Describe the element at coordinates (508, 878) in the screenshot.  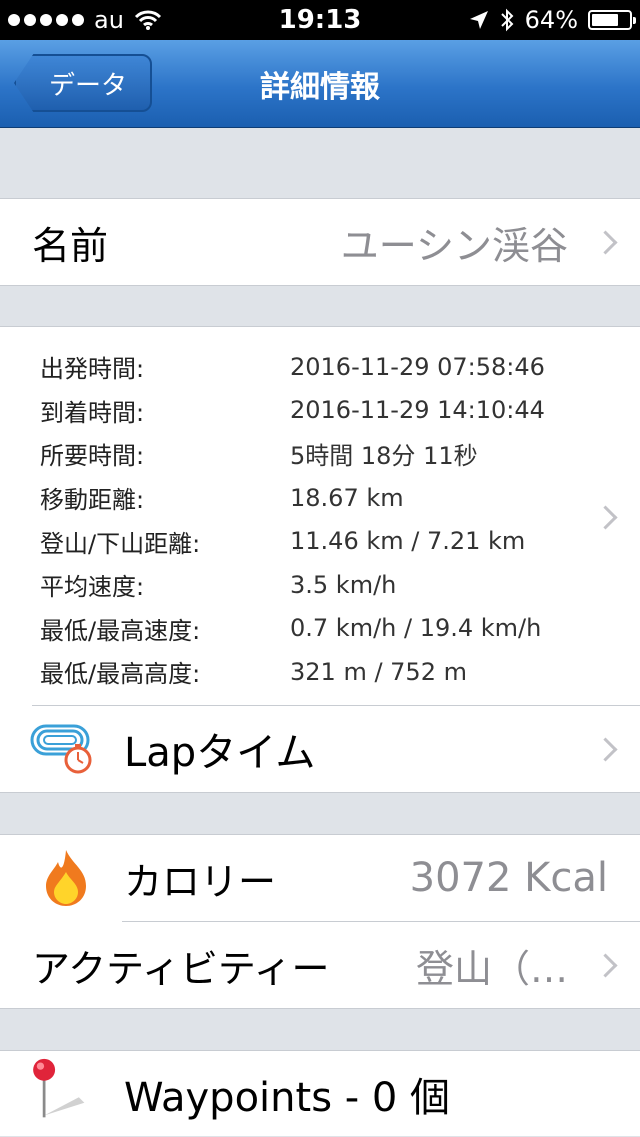
I see `calorie-value: 3072 Kcal` at that location.